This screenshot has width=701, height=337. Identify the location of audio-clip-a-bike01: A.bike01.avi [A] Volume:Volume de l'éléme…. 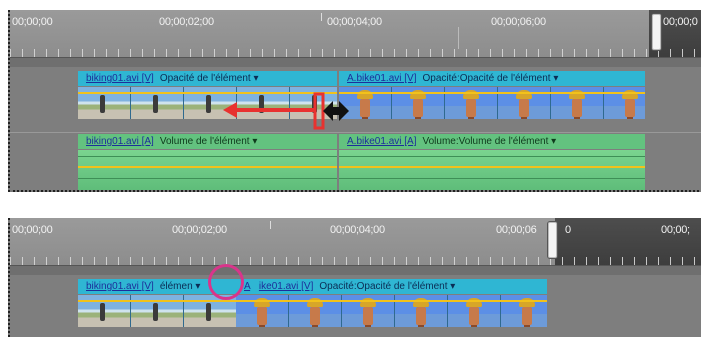
(492, 162).